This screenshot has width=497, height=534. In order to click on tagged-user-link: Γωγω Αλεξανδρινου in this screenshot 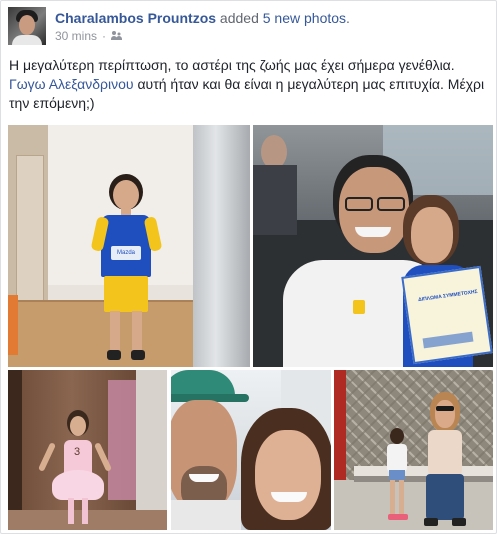, I will do `click(71, 84)`.